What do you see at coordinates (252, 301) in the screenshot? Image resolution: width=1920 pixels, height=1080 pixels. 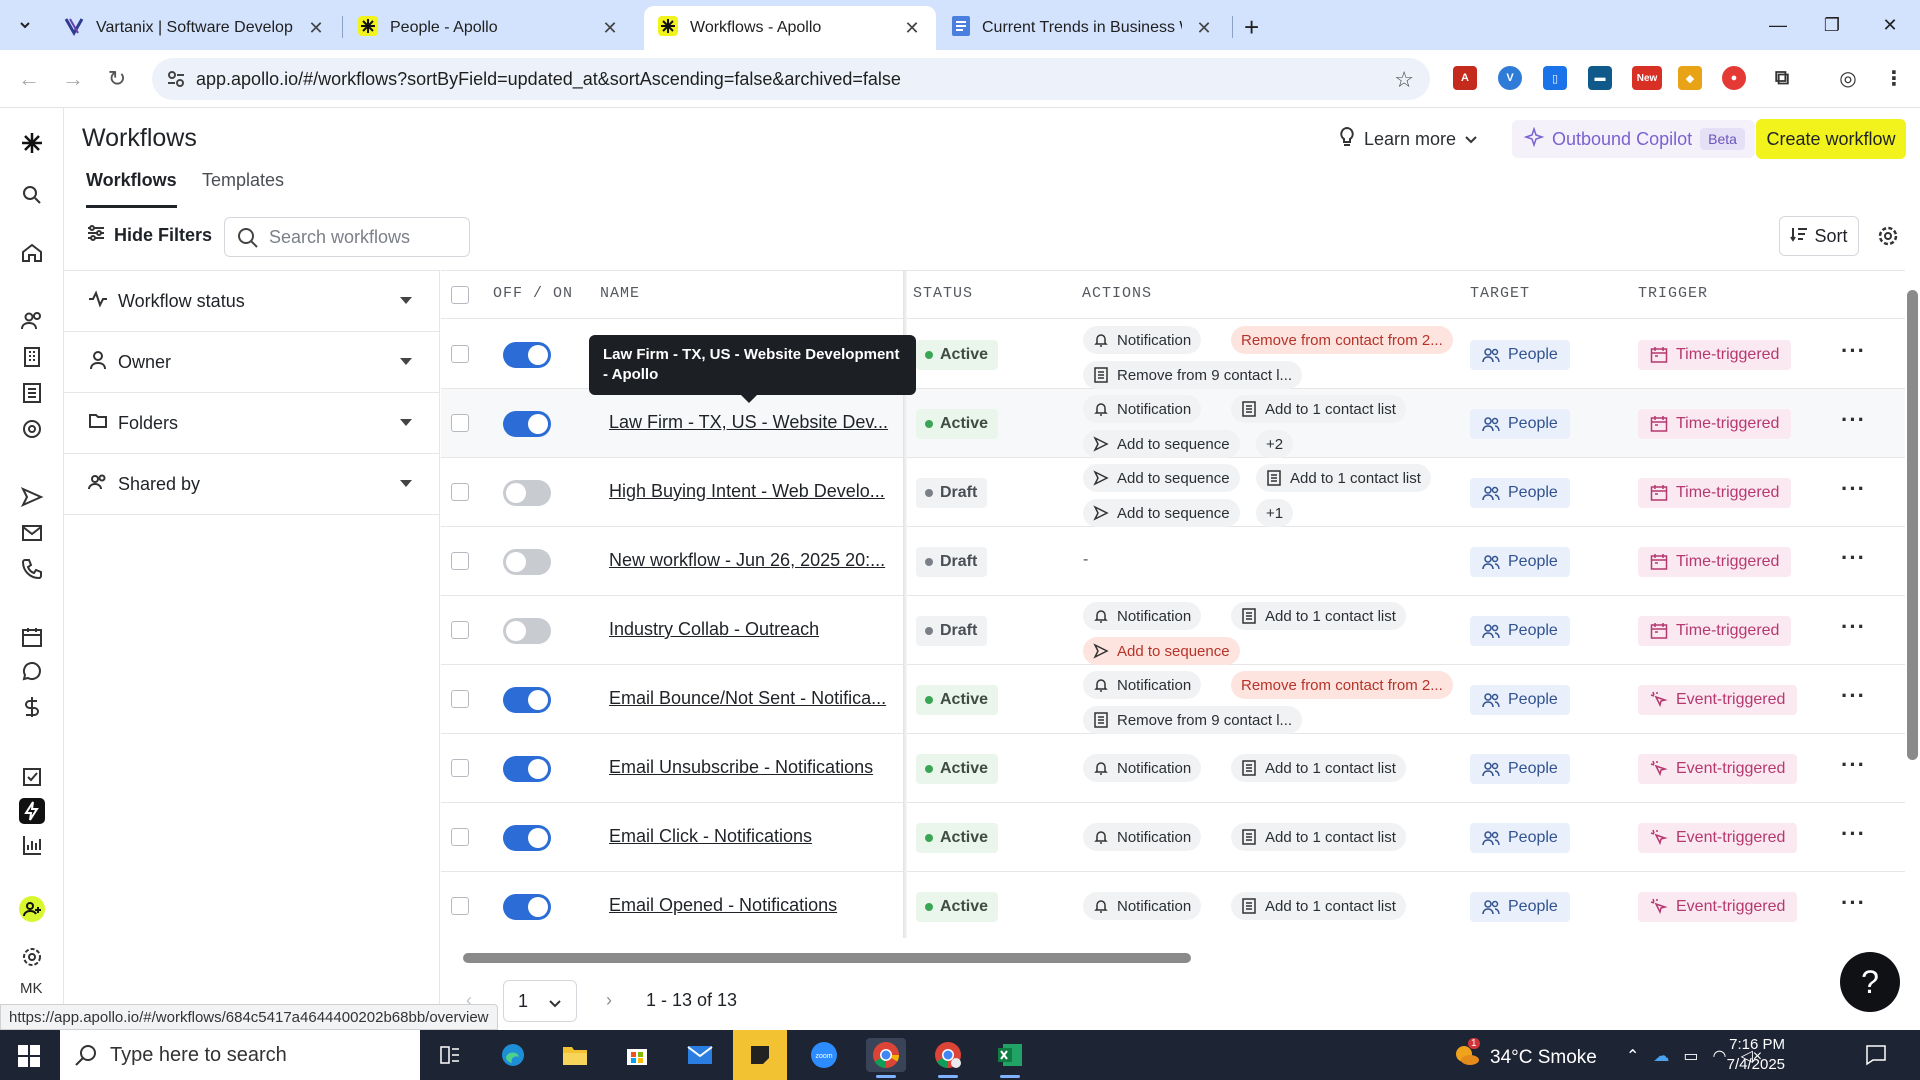 I see `filter-workflow-status: Workflow status` at bounding box center [252, 301].